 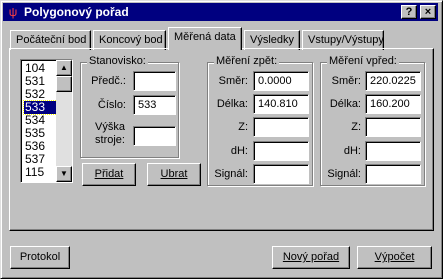 What do you see at coordinates (281, 151) in the screenshot?
I see `zpet-dh-field` at bounding box center [281, 151].